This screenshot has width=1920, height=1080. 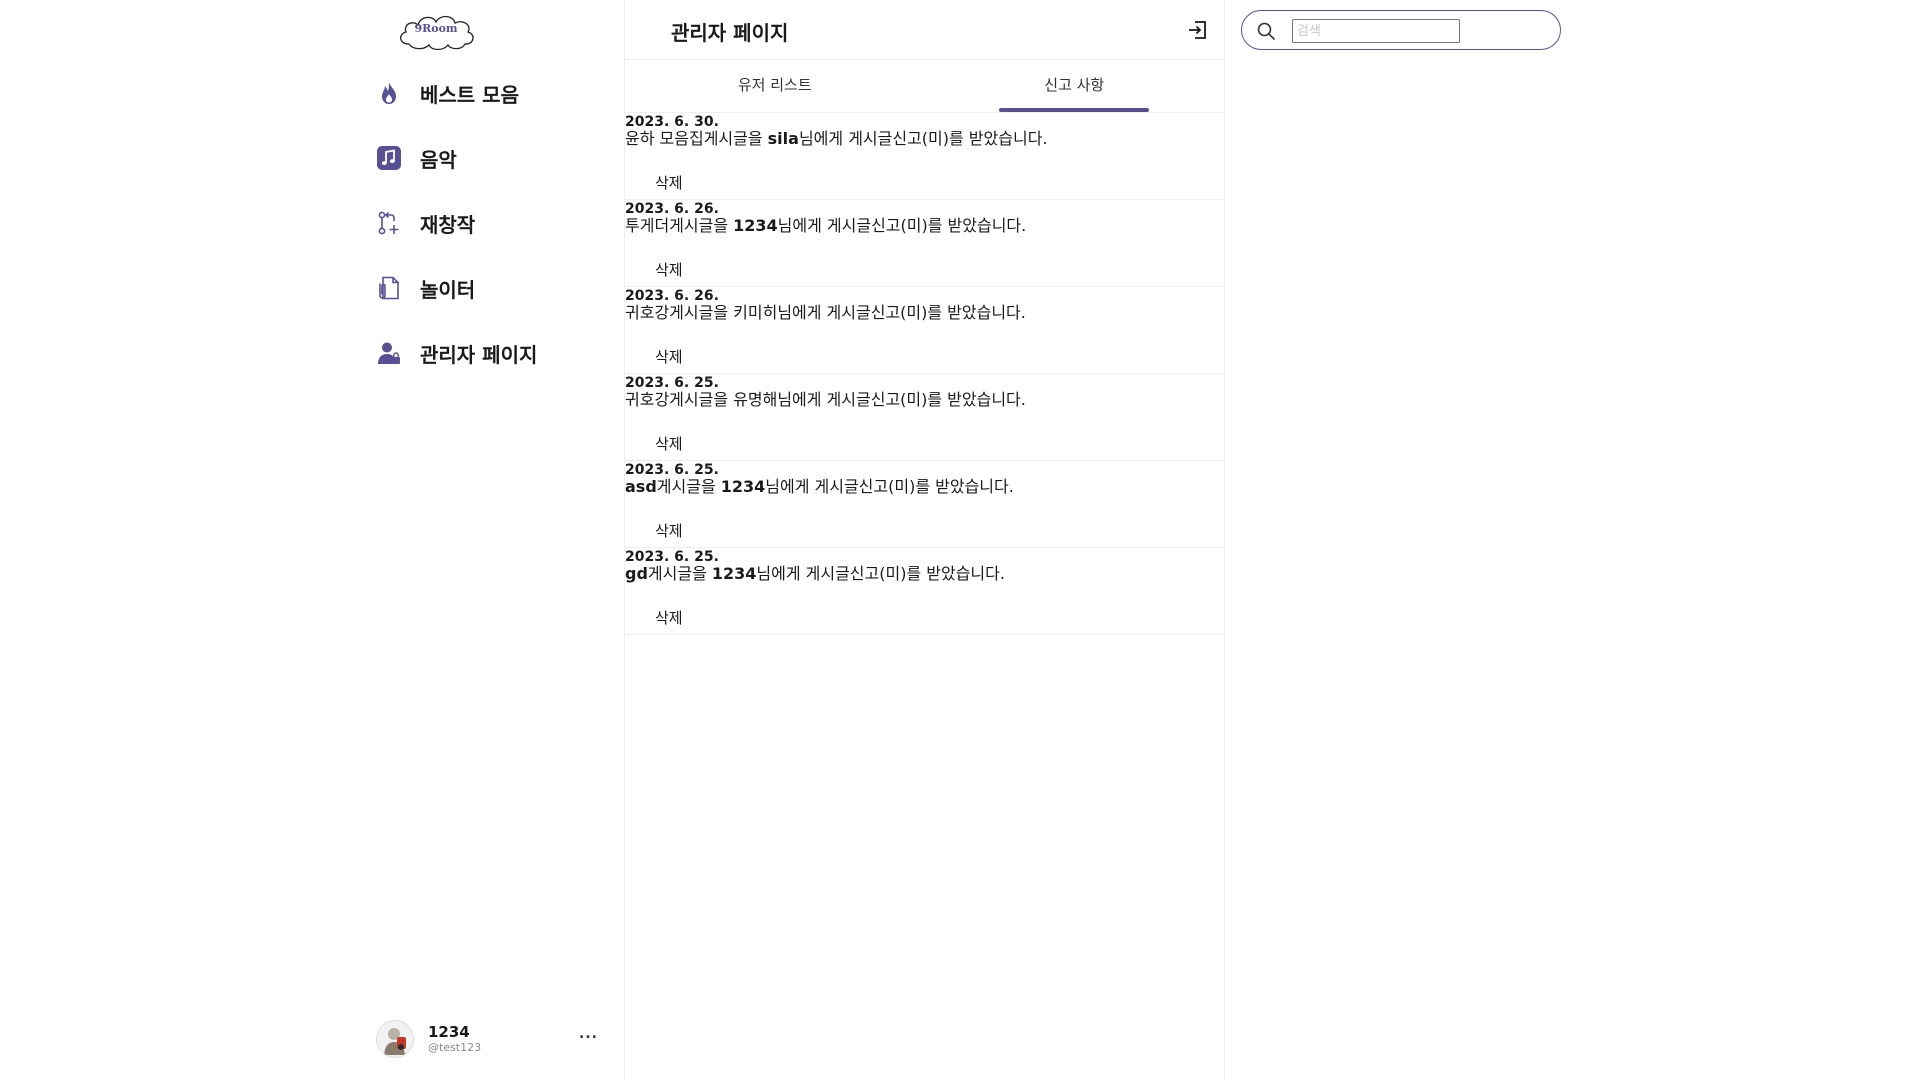 I want to click on report-post-title: 투게더, so click(x=647, y=225).